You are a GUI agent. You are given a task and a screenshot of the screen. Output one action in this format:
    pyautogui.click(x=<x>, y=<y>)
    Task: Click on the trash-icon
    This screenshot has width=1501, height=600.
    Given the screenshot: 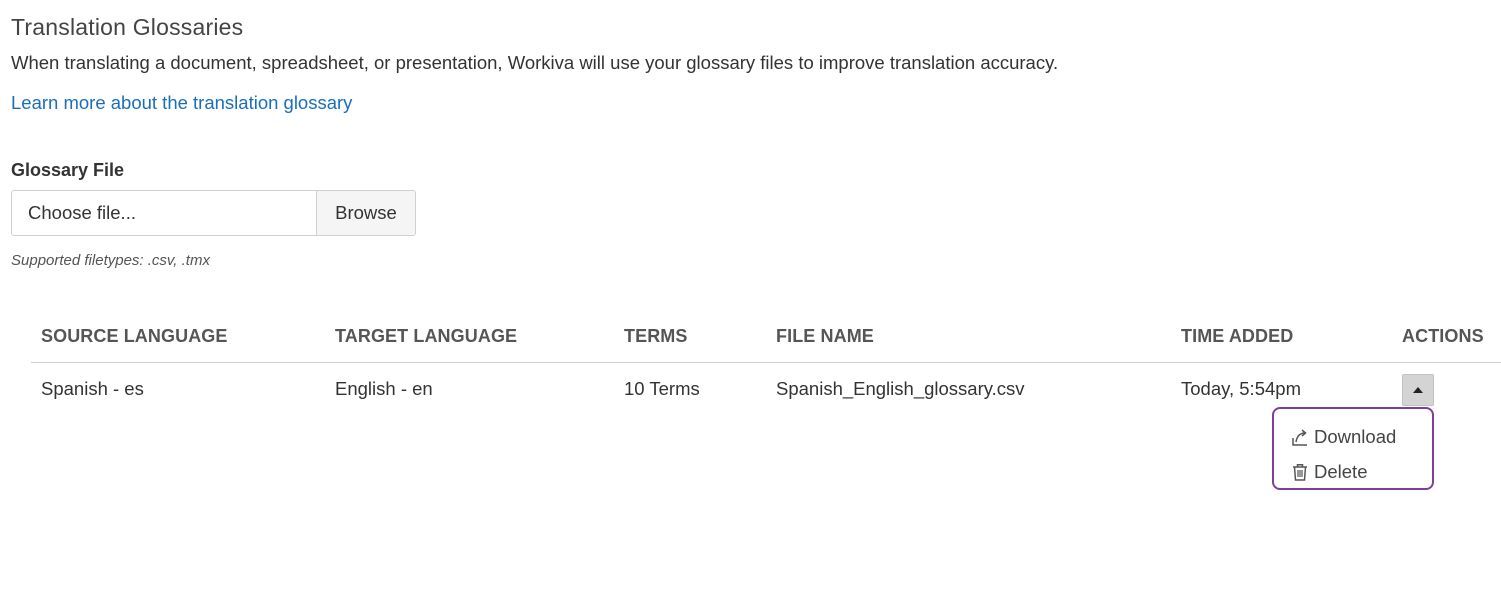 What is the action you would take?
    pyautogui.click(x=1300, y=472)
    